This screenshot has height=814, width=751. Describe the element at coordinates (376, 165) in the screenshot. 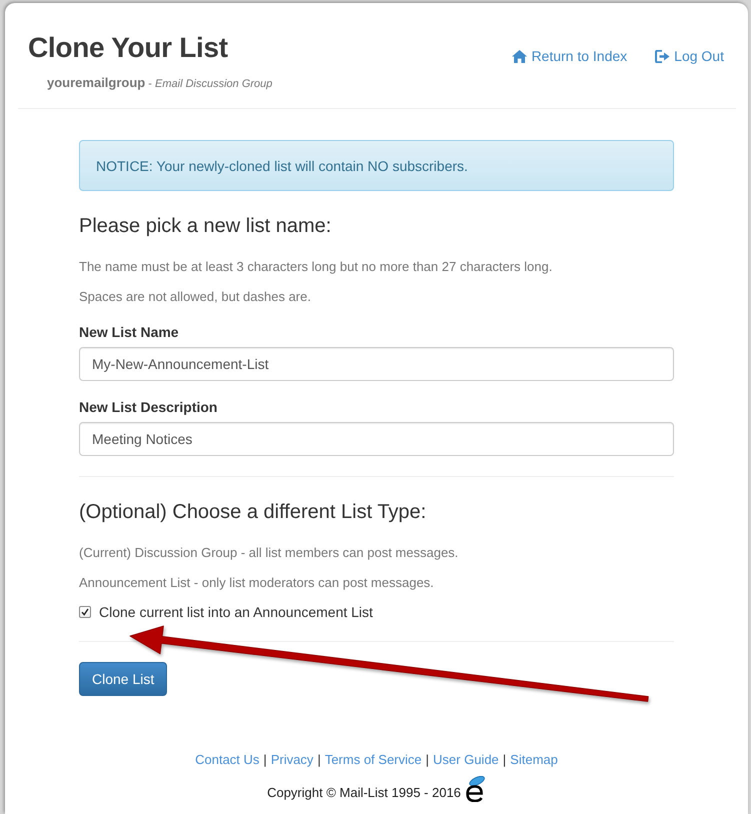

I see `notice-alert: NOTICE: Your newly-cloned list will contain NO subscribers.` at that location.